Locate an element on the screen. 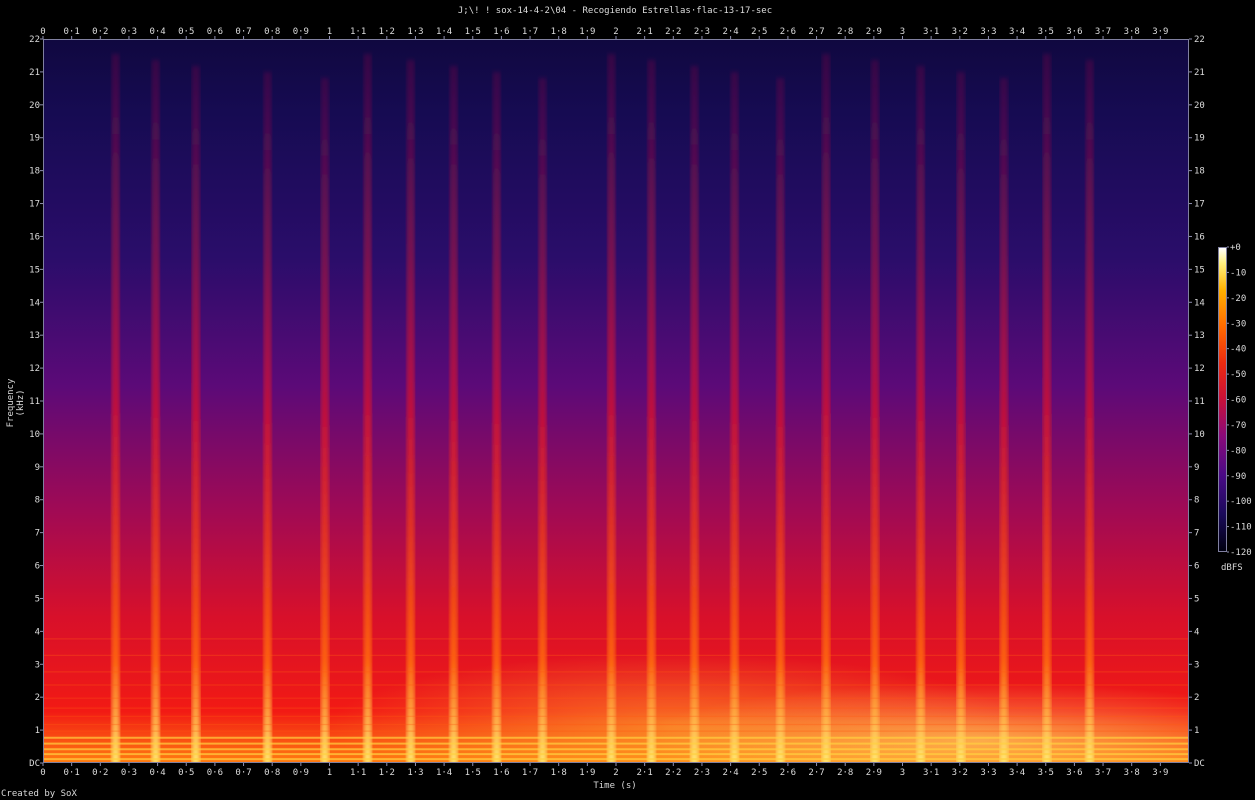  x-tick-label-bottom: 2·7 is located at coordinates (816, 773).